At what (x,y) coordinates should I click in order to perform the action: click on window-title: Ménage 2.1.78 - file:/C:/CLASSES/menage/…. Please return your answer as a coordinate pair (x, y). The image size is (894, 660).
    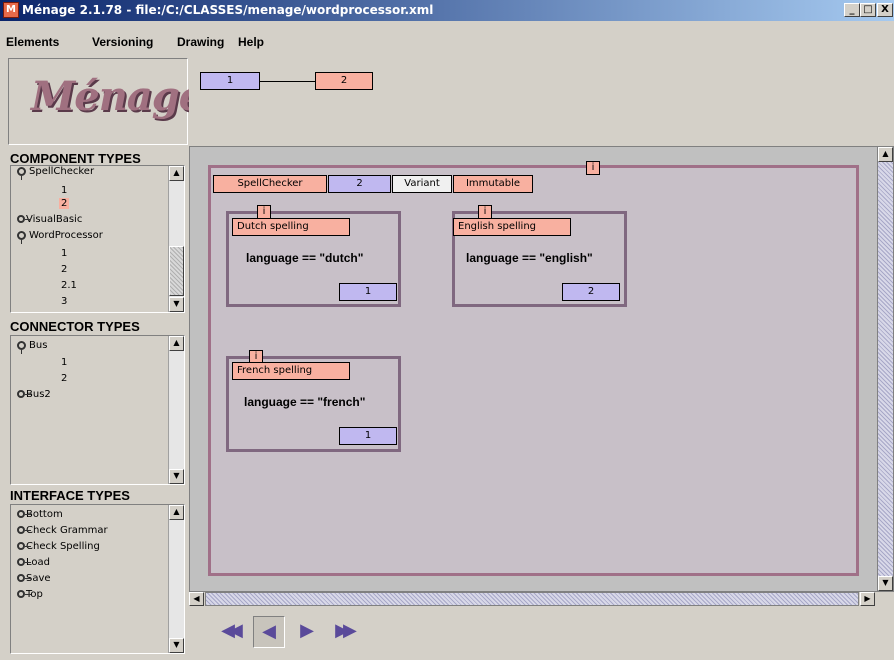
    Looking at the image, I should click on (228, 10).